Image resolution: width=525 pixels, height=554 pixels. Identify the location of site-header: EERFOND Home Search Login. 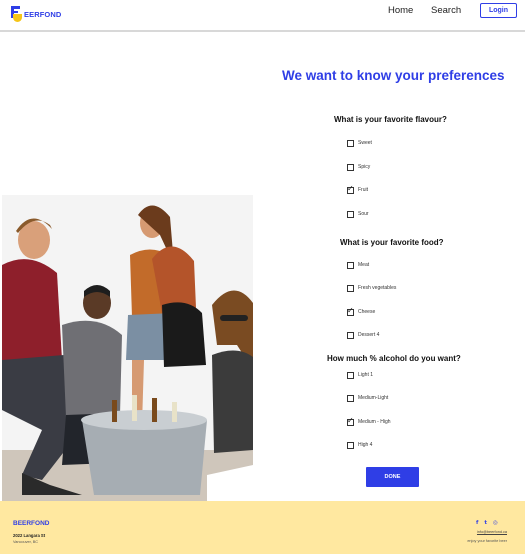
(262, 16).